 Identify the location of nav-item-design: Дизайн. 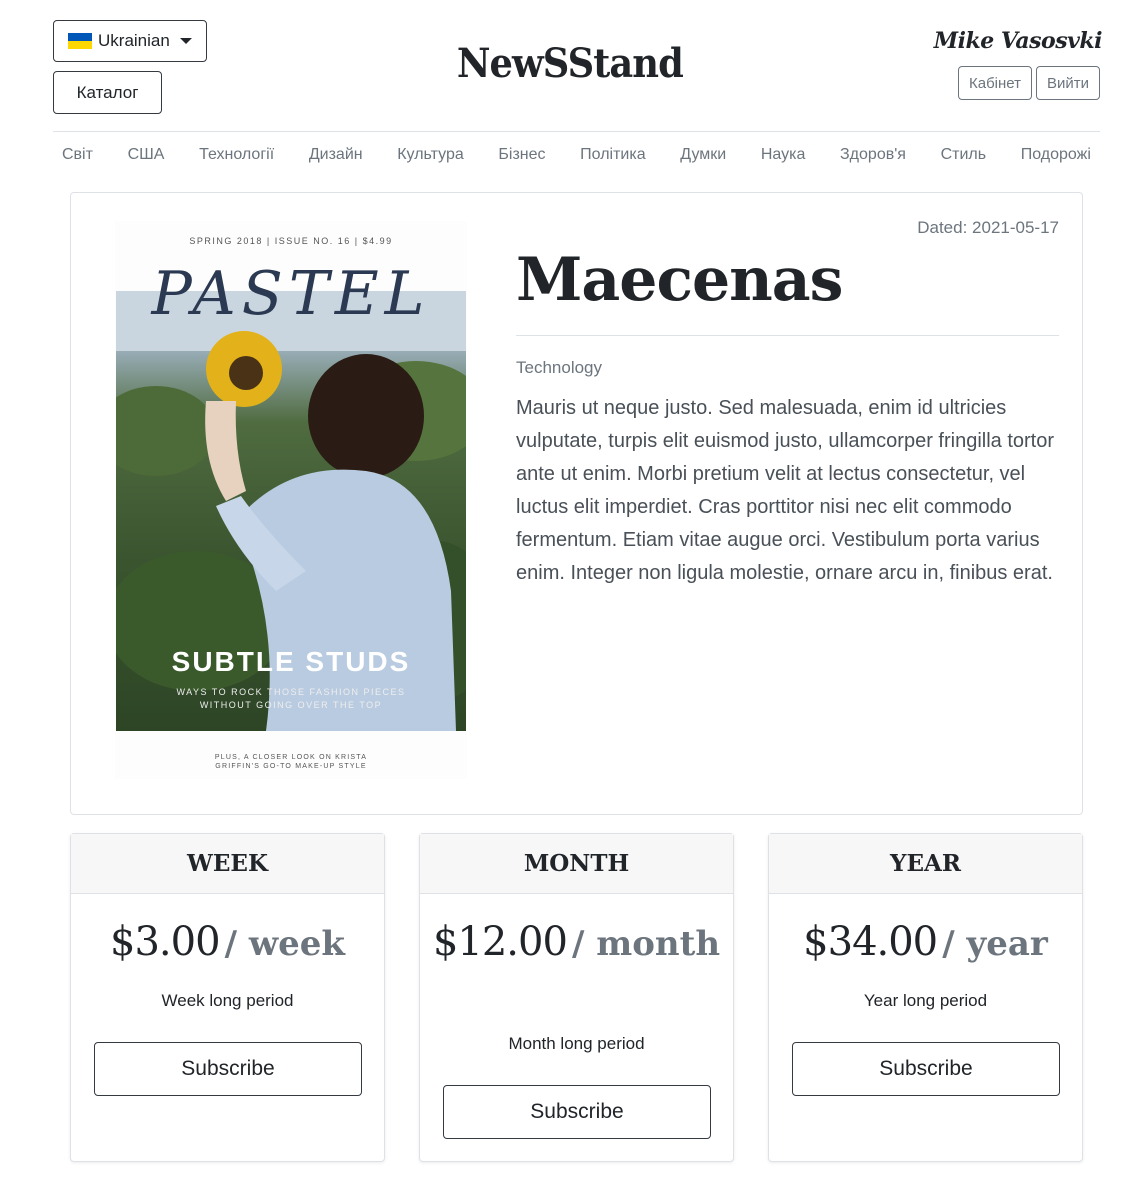
(336, 159).